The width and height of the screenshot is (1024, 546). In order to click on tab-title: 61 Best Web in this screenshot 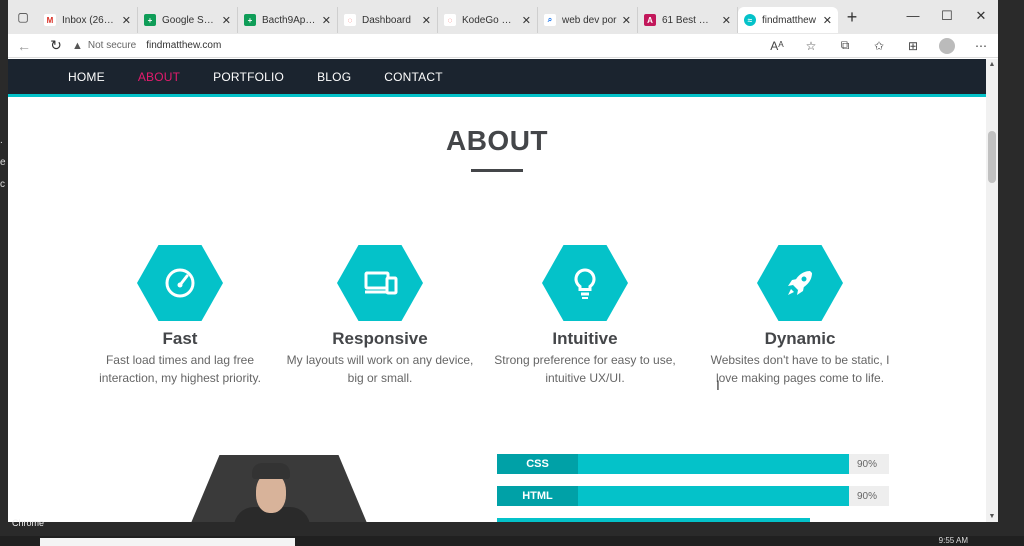, I will do `click(690, 20)`.